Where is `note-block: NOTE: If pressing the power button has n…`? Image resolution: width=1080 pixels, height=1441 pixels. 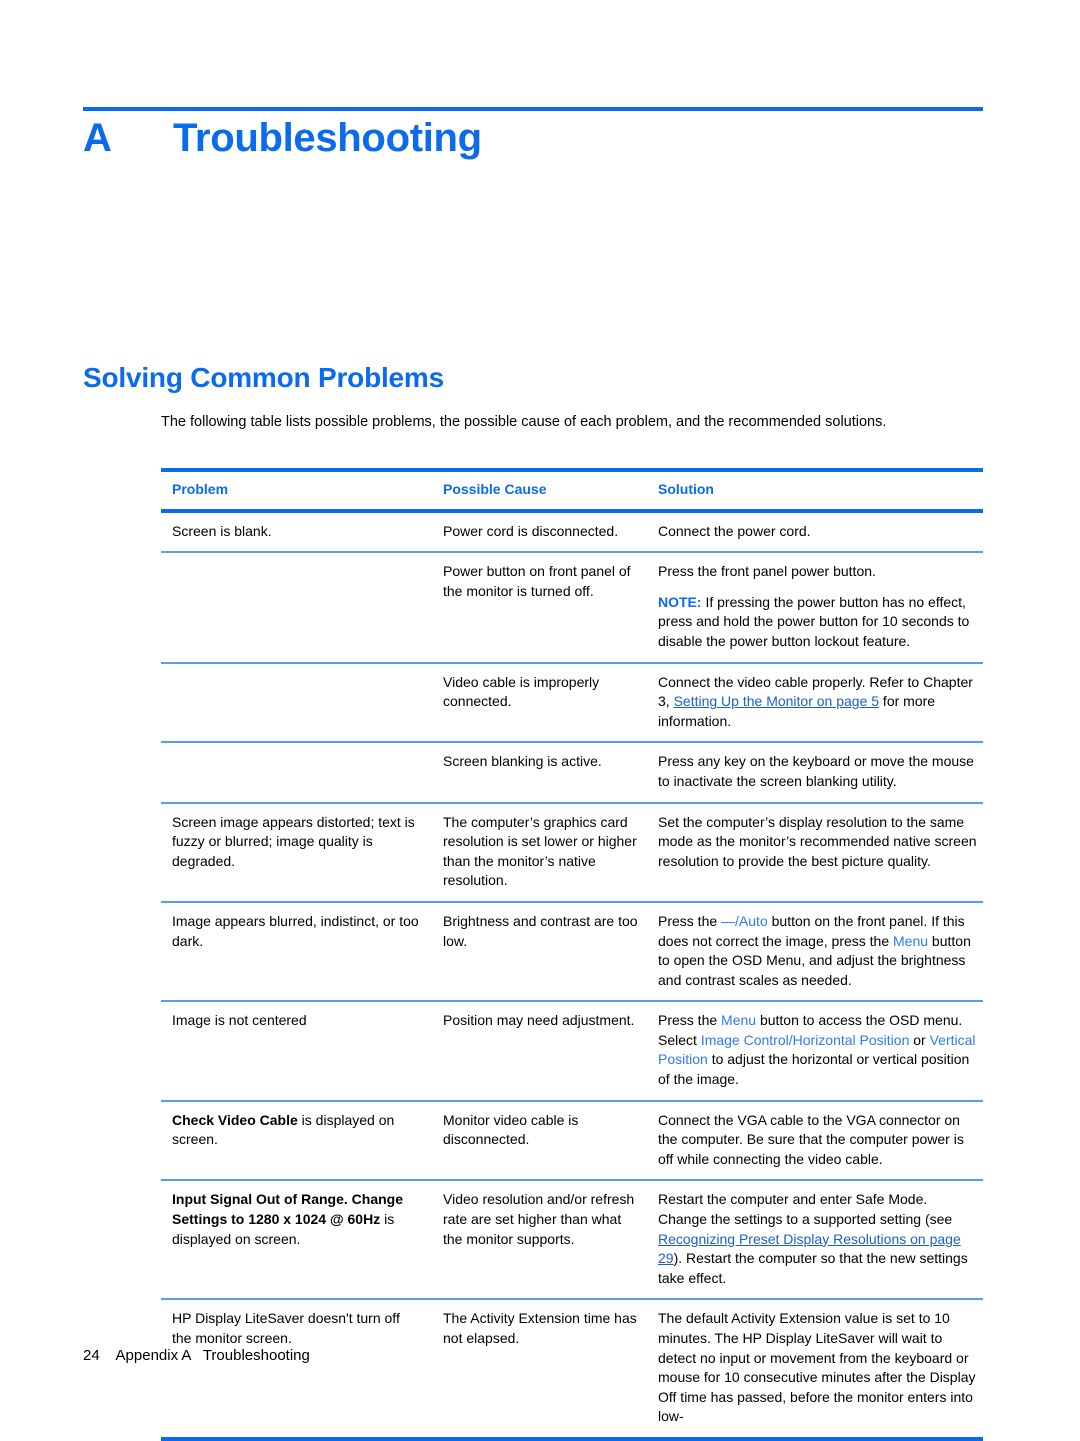 note-block: NOTE: If pressing the power button has n… is located at coordinates (818, 622).